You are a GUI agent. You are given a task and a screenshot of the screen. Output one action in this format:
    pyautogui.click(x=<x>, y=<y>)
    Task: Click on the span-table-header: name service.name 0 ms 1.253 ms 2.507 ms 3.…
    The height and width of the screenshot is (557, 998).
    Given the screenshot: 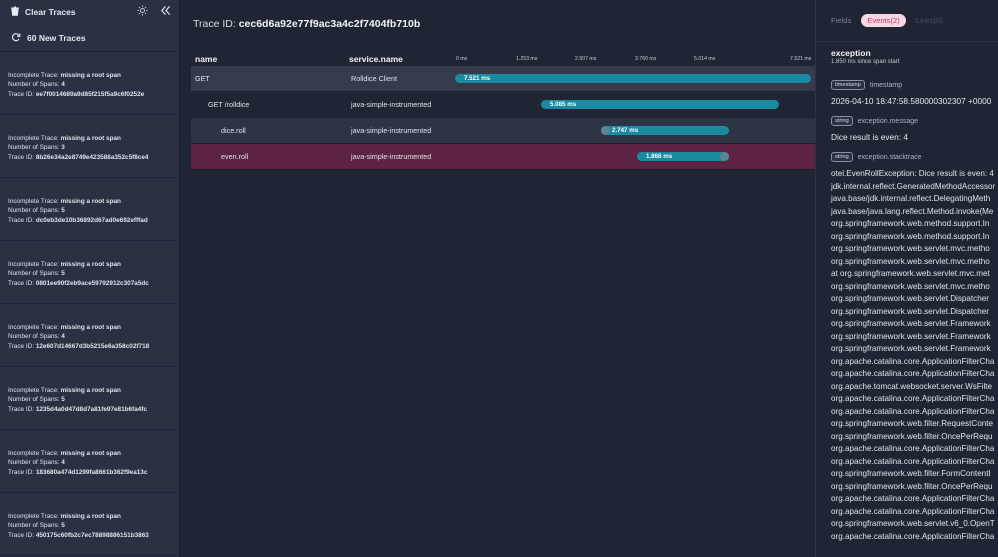 What is the action you would take?
    pyautogui.click(x=503, y=59)
    